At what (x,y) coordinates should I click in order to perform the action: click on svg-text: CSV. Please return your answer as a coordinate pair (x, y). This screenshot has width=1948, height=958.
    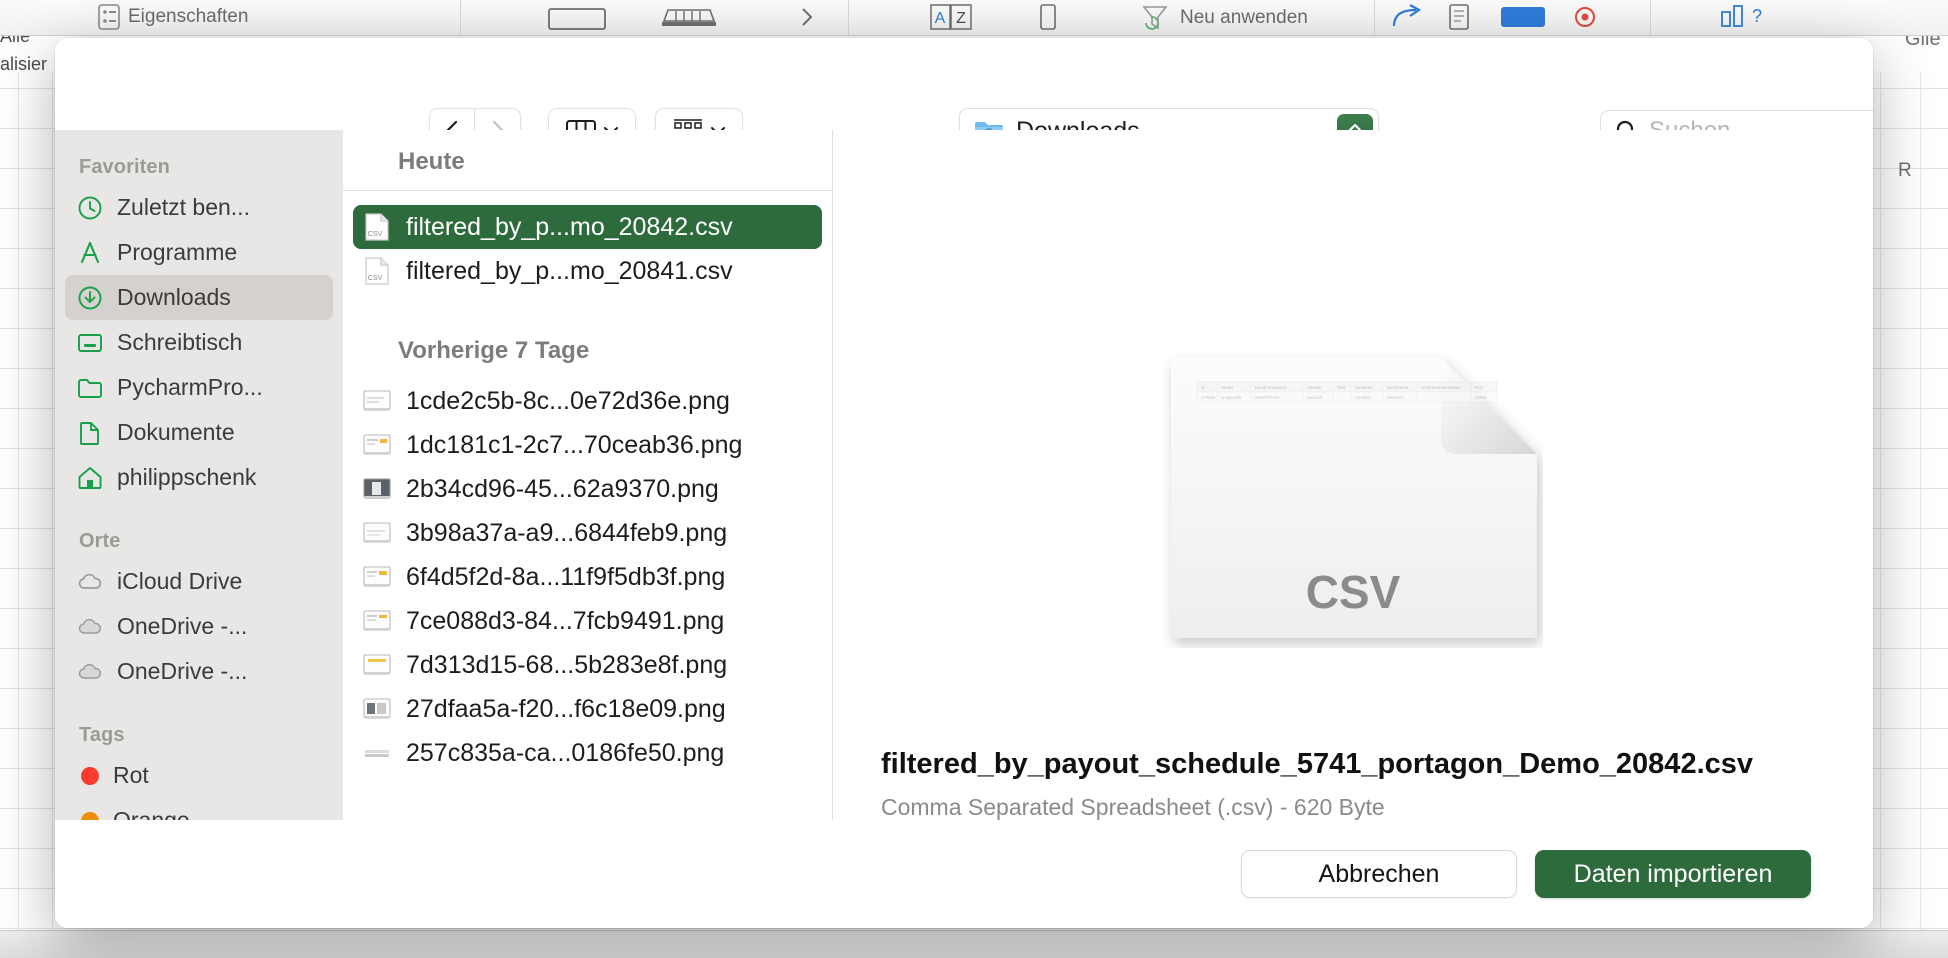
    Looking at the image, I should click on (375, 278).